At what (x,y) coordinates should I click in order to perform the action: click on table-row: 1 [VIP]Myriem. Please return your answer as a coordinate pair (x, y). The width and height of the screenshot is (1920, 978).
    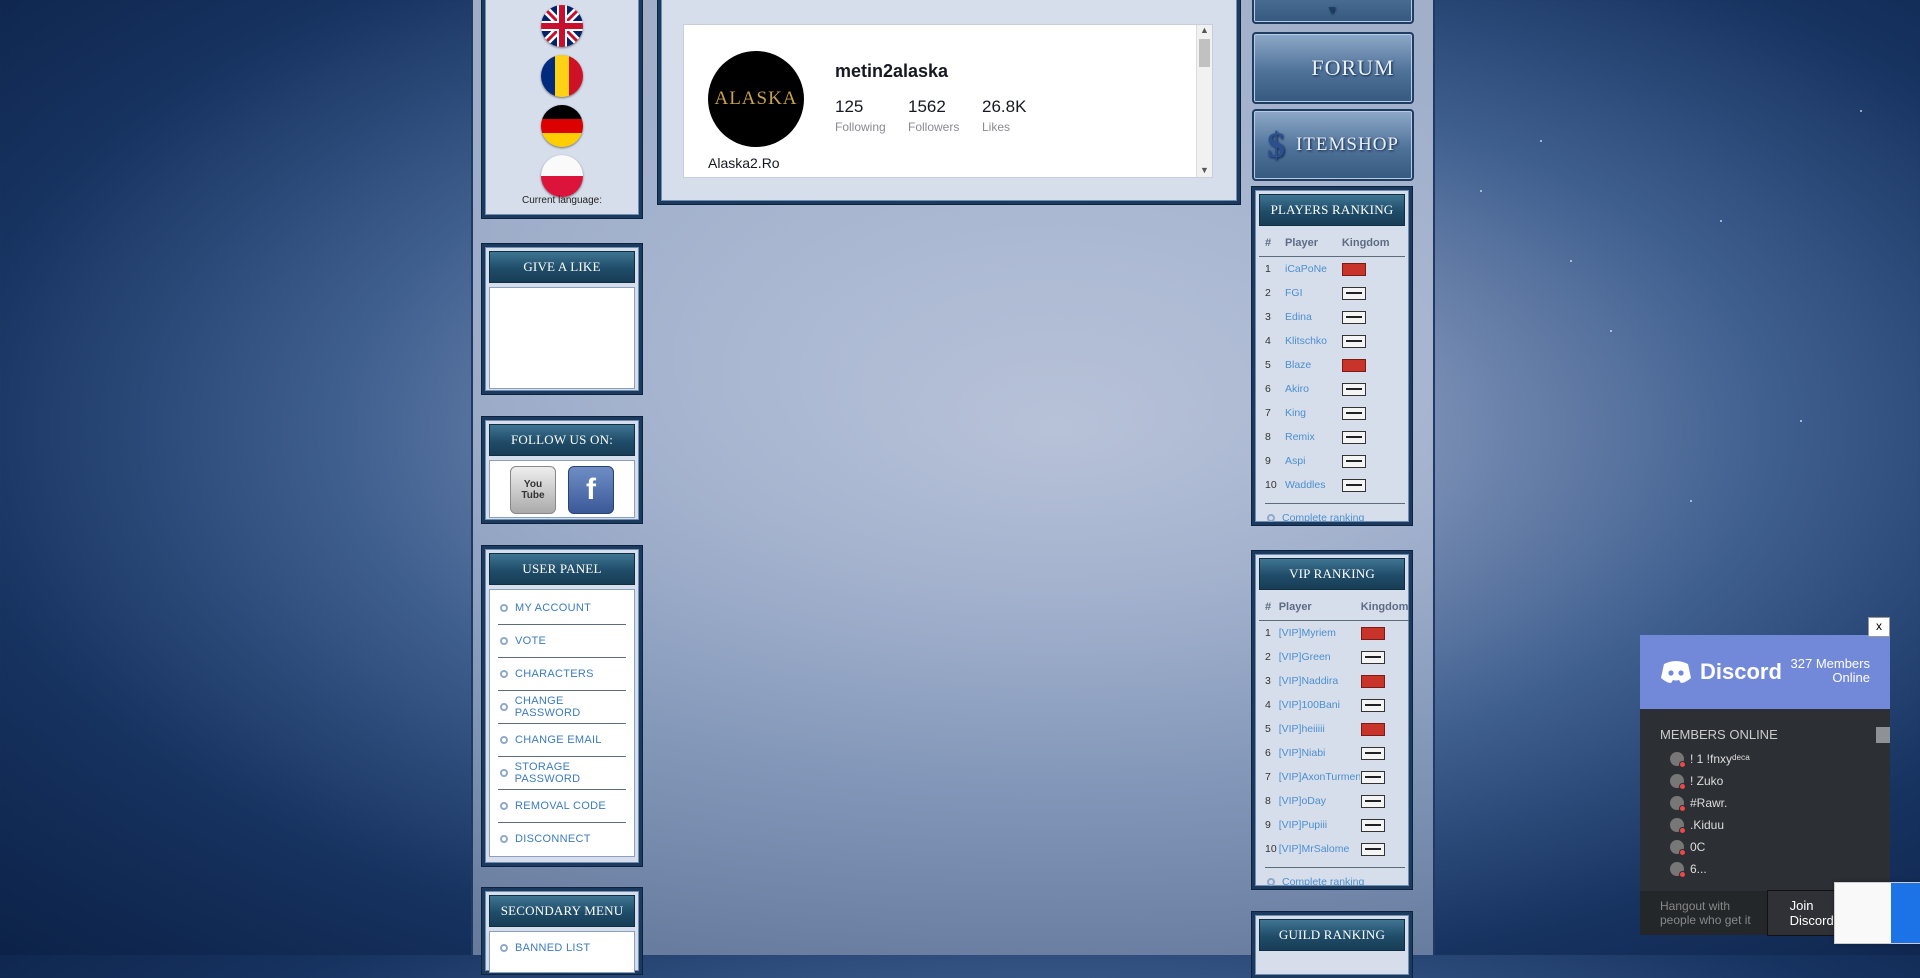
    Looking at the image, I should click on (1334, 633).